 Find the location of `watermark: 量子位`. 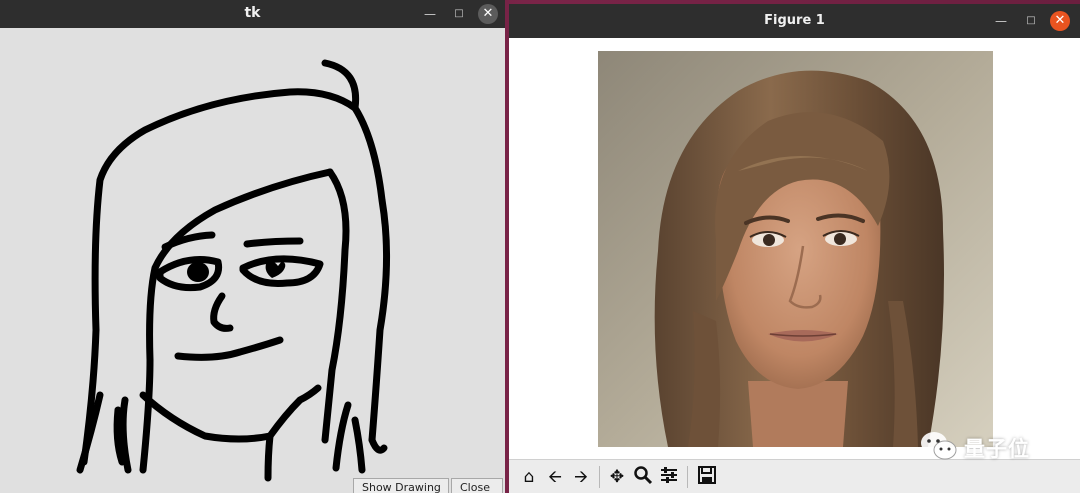

watermark: 量子位 is located at coordinates (988, 446).